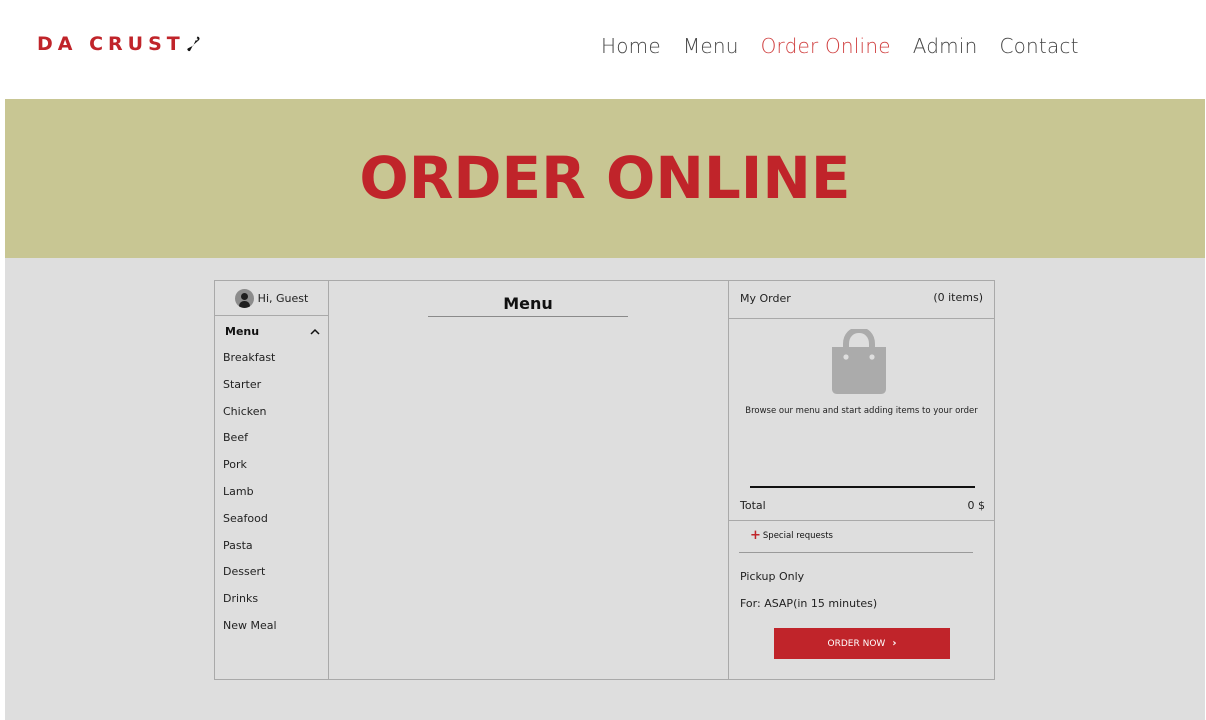 The height and width of the screenshot is (720, 1206). I want to click on category-chicken: Chicken, so click(250, 418).